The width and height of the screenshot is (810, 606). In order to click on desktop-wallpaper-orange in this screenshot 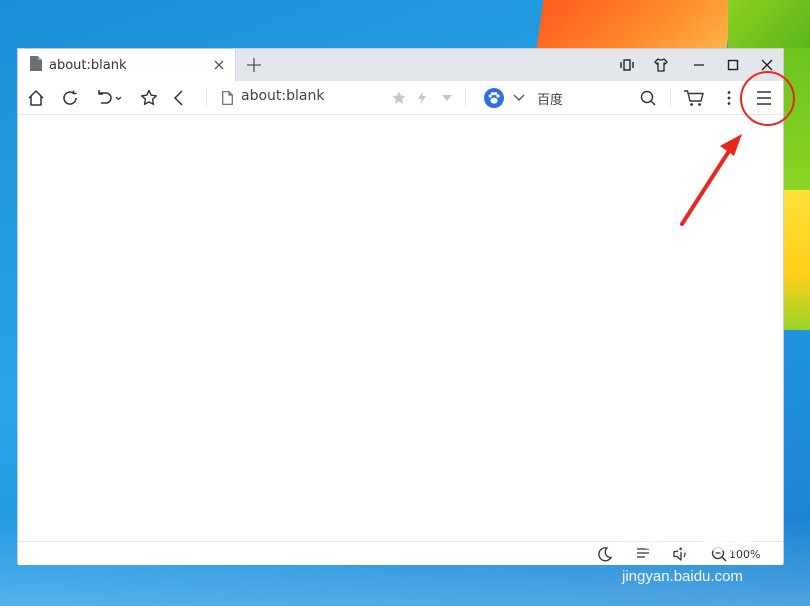, I will do `click(635, 24)`.